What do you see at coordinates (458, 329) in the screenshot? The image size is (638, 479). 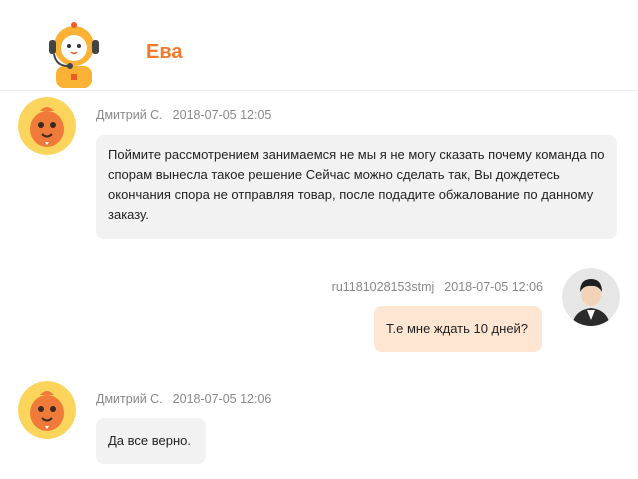 I see `message-bubble: Т.е мне ждать 10 дней?` at bounding box center [458, 329].